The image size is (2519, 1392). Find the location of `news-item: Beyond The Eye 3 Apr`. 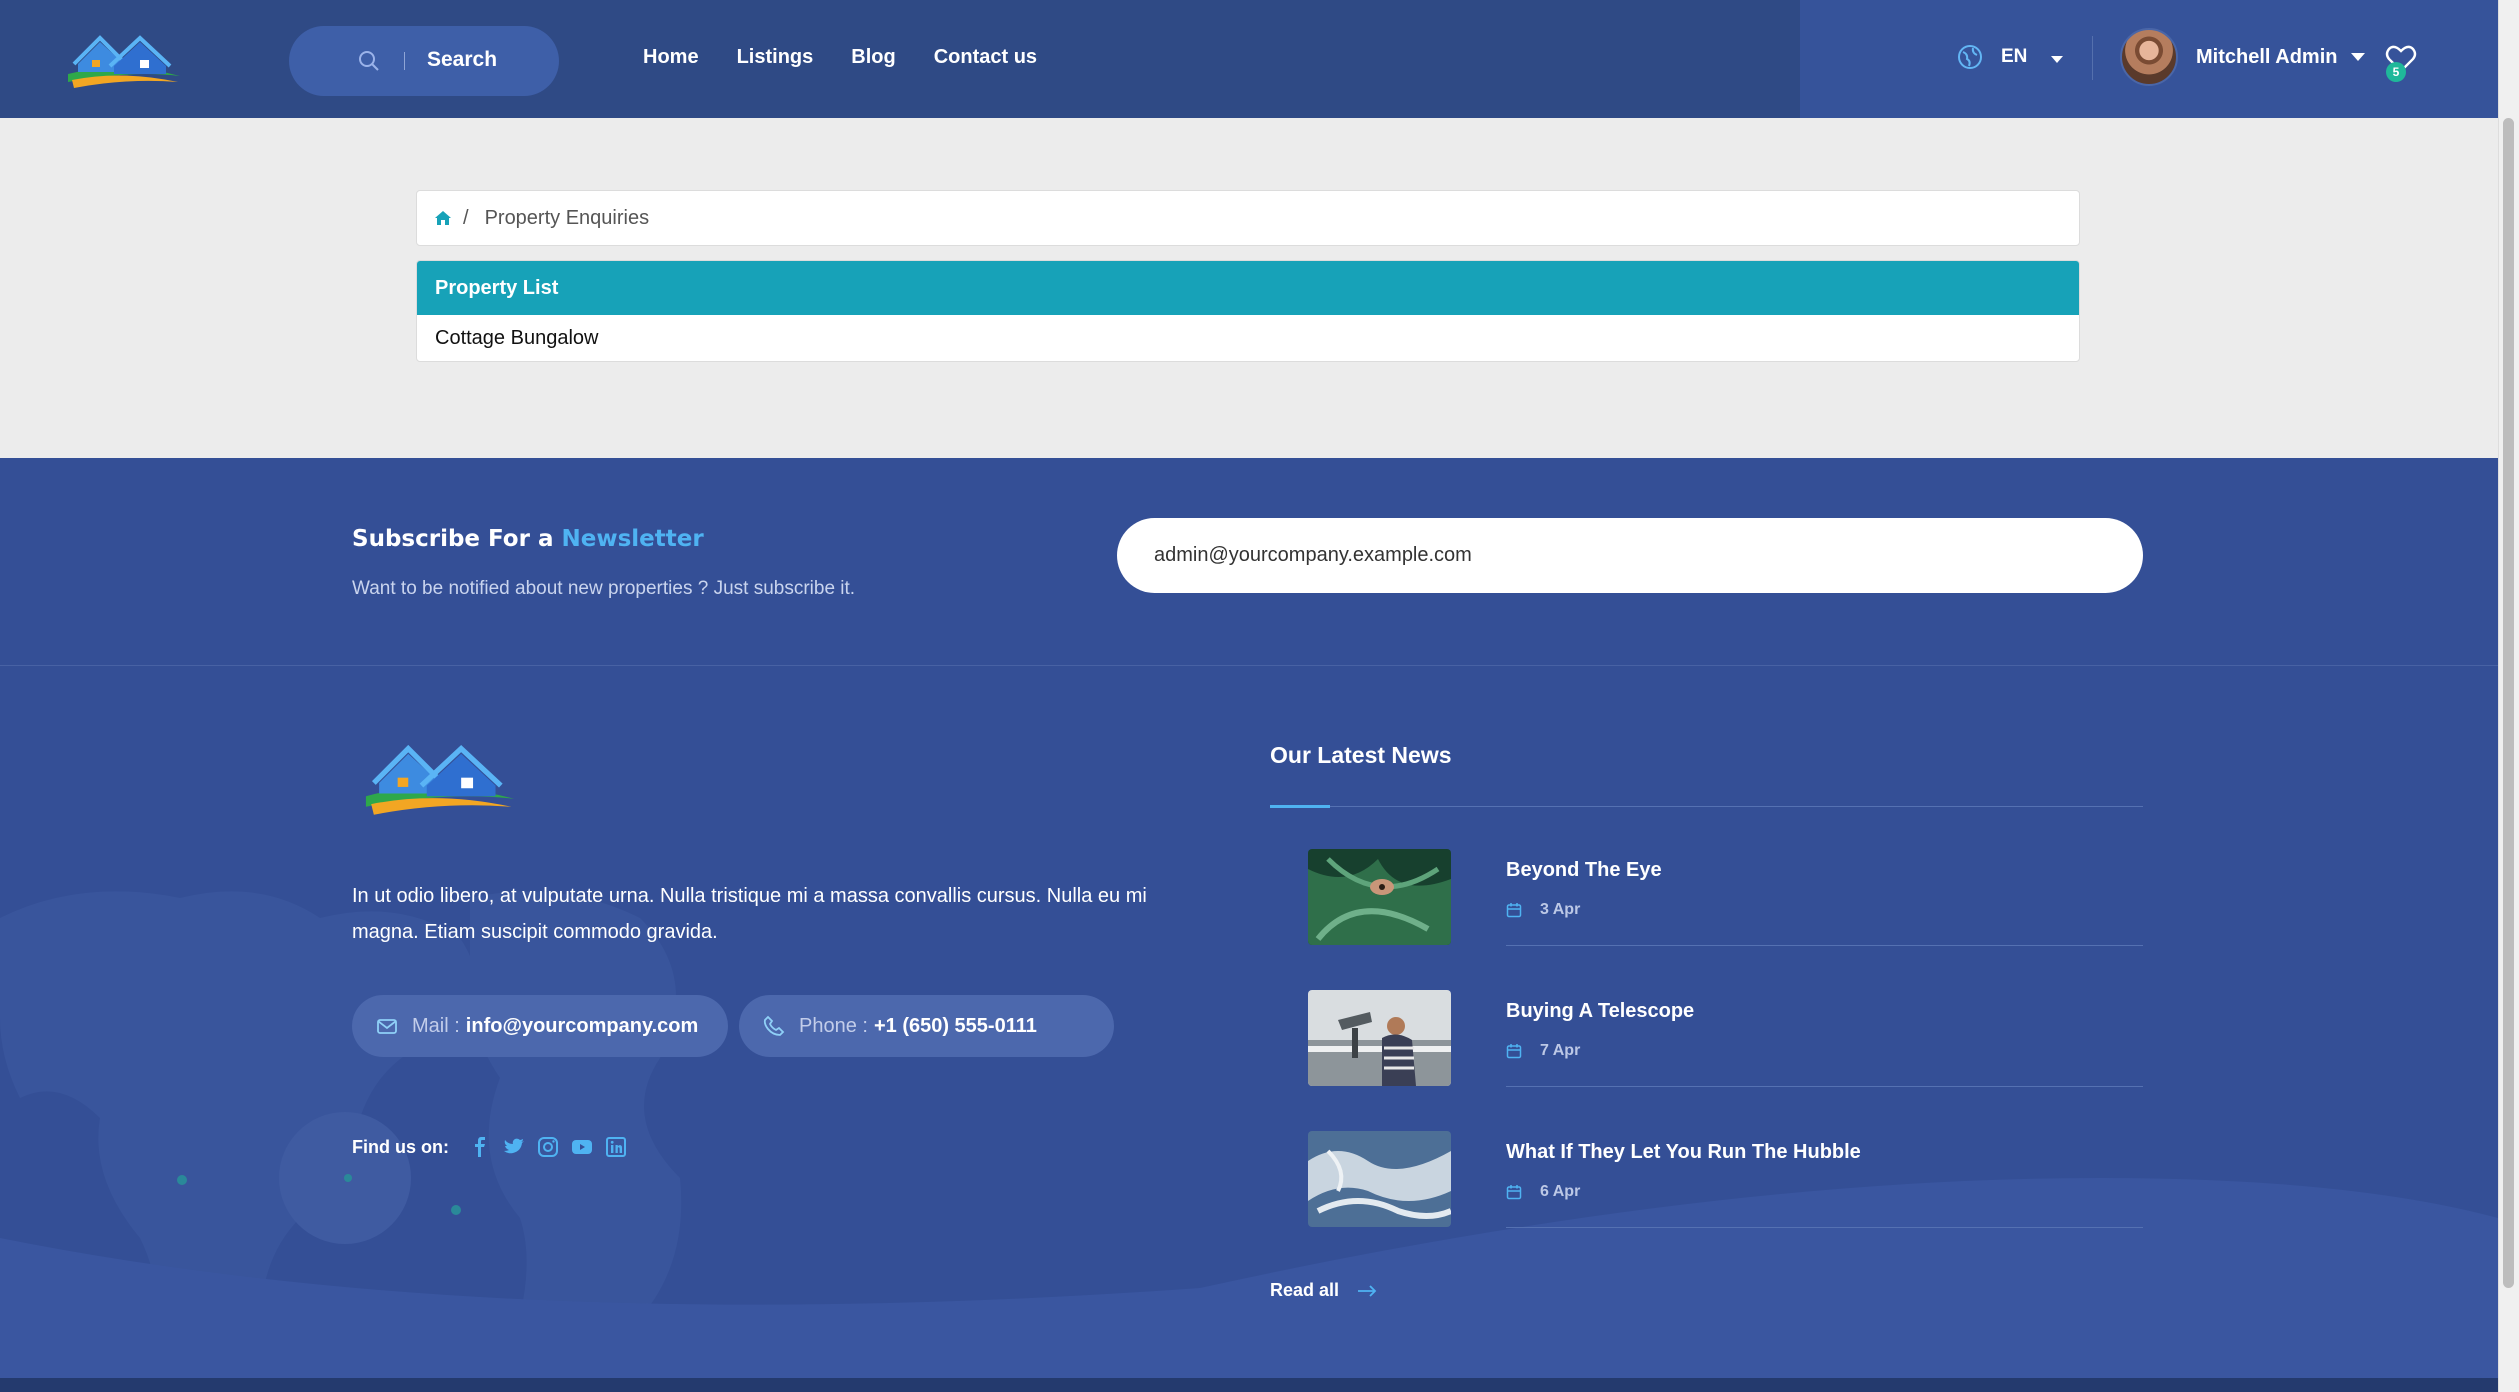

news-item: Beyond The Eye 3 Apr is located at coordinates (1725, 919).